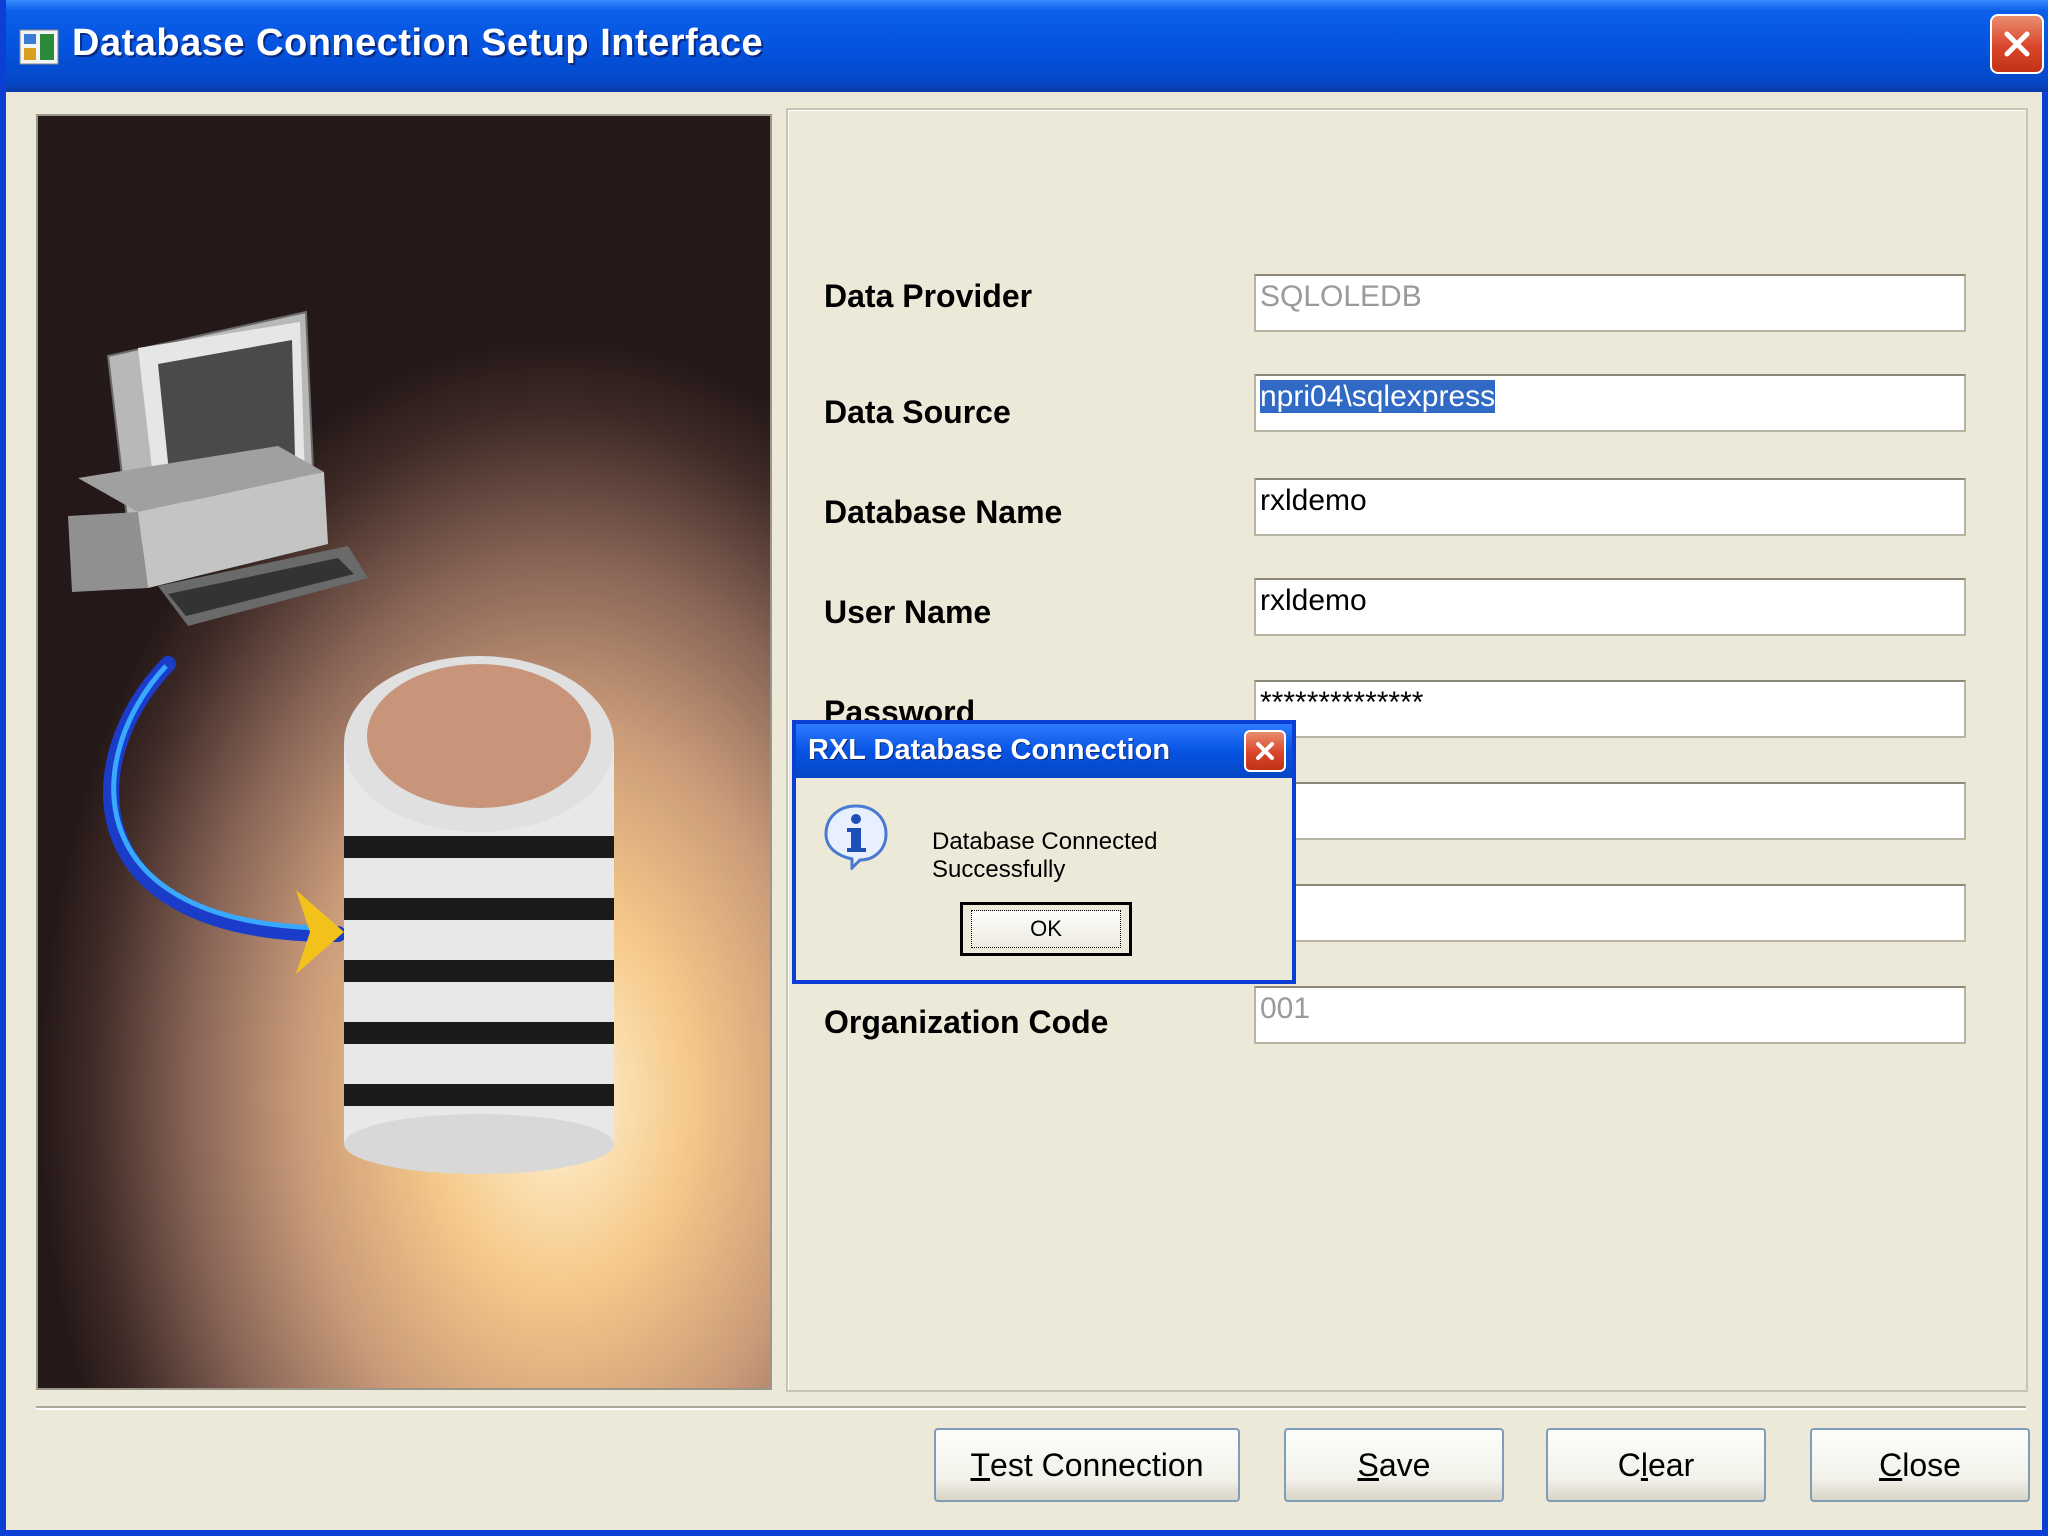  Describe the element at coordinates (1610, 403) in the screenshot. I see `data-source-field: npri04\sqlexpress` at that location.